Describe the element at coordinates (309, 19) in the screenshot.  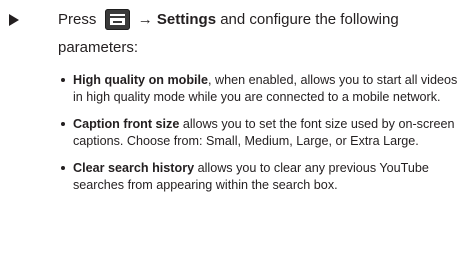
I see `step-rest-text: and configure the following` at that location.